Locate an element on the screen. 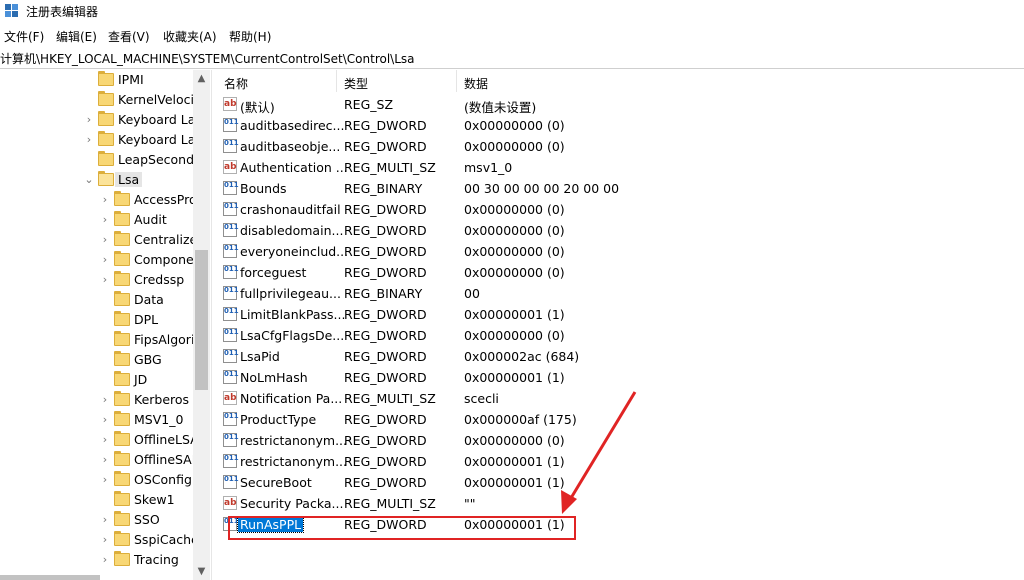 The width and height of the screenshot is (1024, 580). annotation-arrow-icon is located at coordinates (599, 452).